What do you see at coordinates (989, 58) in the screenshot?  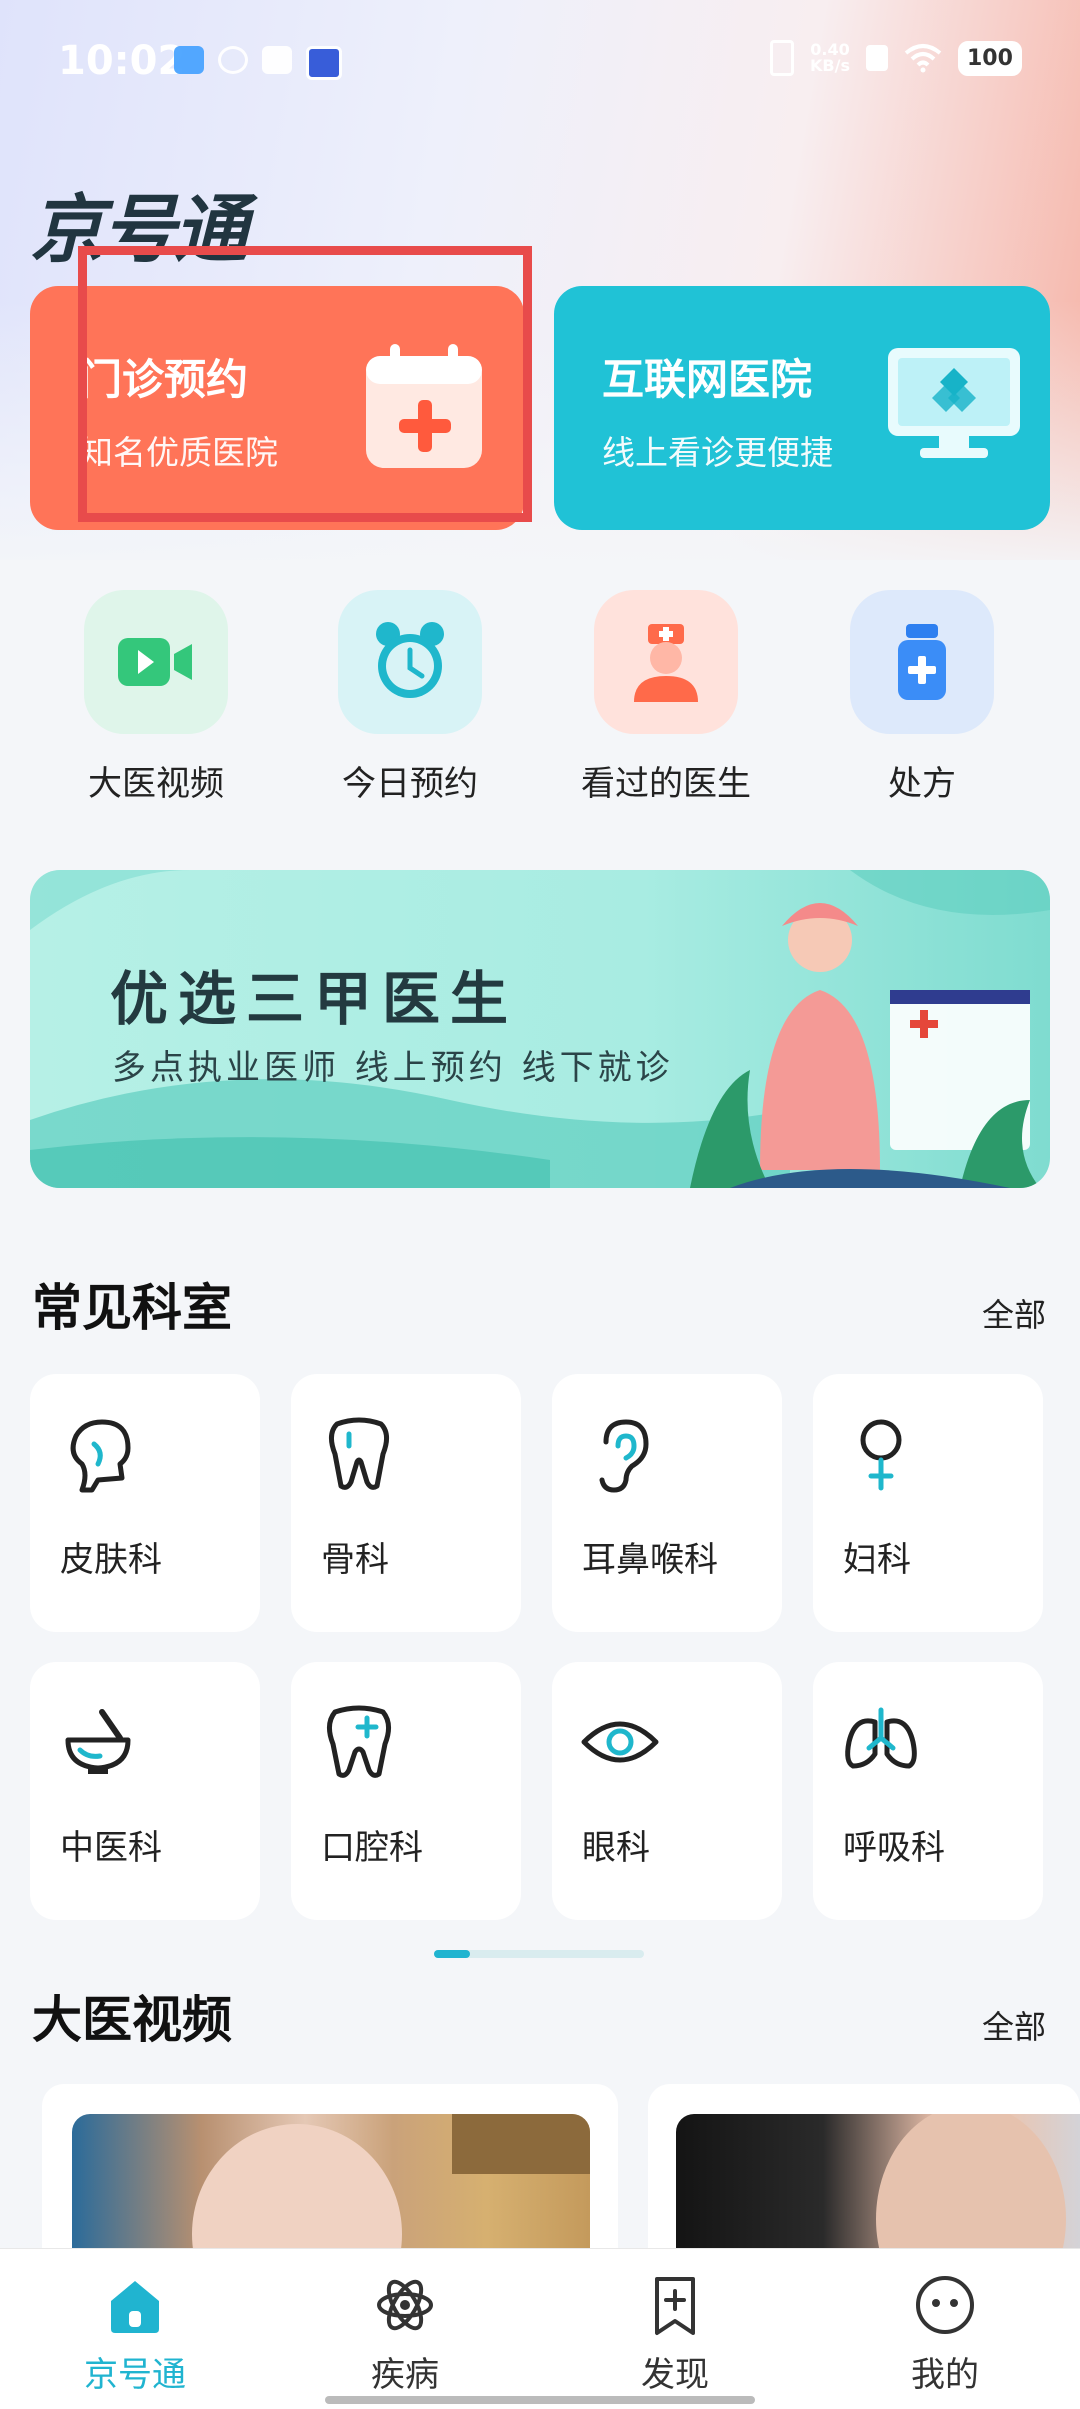 I see `battery-indicator: 100` at bounding box center [989, 58].